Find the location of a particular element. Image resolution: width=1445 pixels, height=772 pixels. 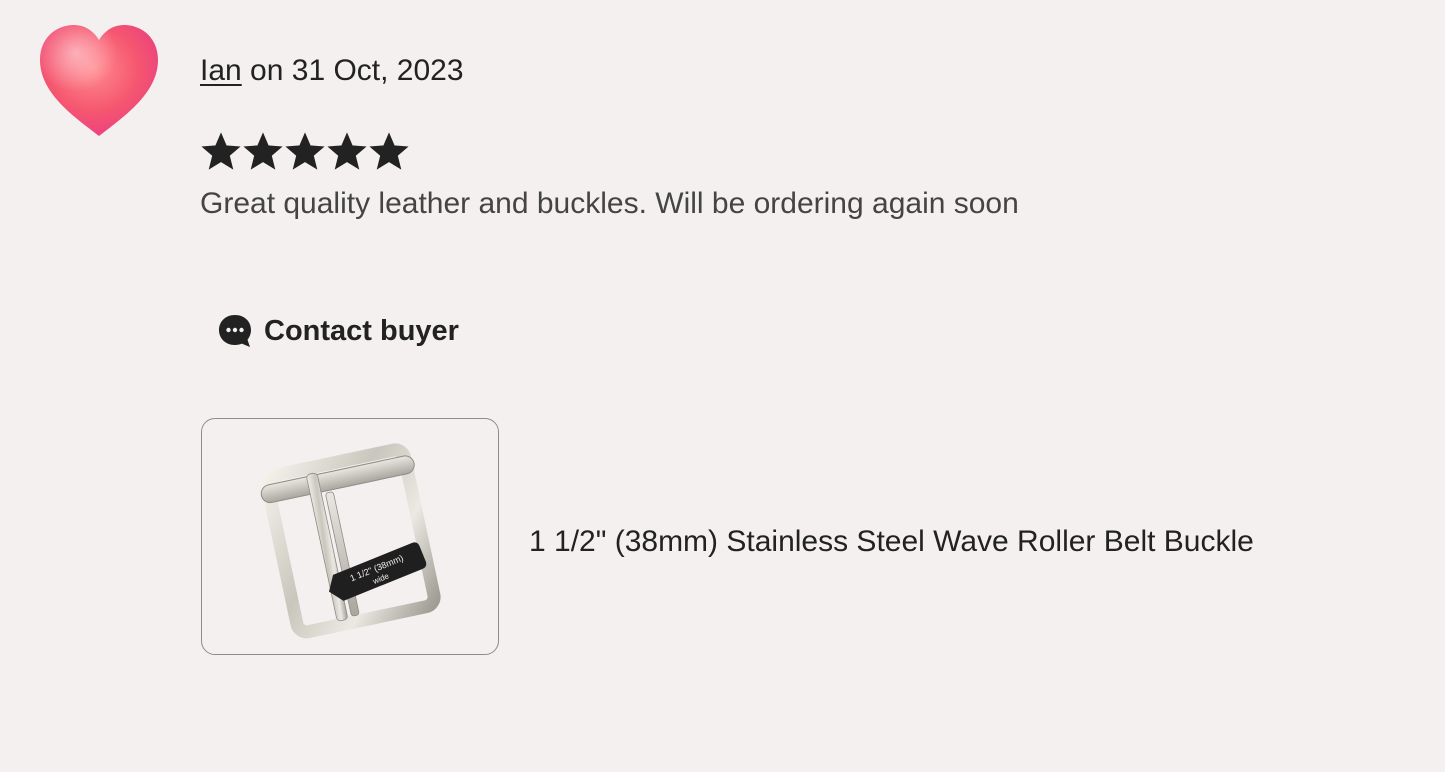

review-meta: Ian on 31 Oct, 2023 is located at coordinates (332, 71).